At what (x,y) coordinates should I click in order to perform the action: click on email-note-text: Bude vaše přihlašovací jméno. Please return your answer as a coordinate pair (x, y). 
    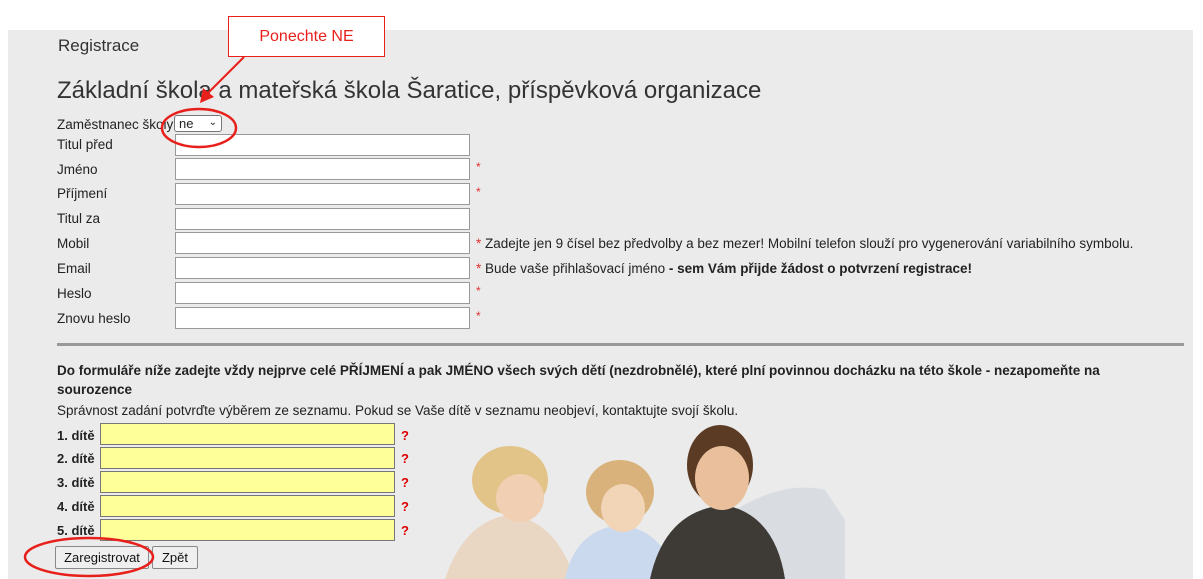
    Looking at the image, I should click on (575, 268).